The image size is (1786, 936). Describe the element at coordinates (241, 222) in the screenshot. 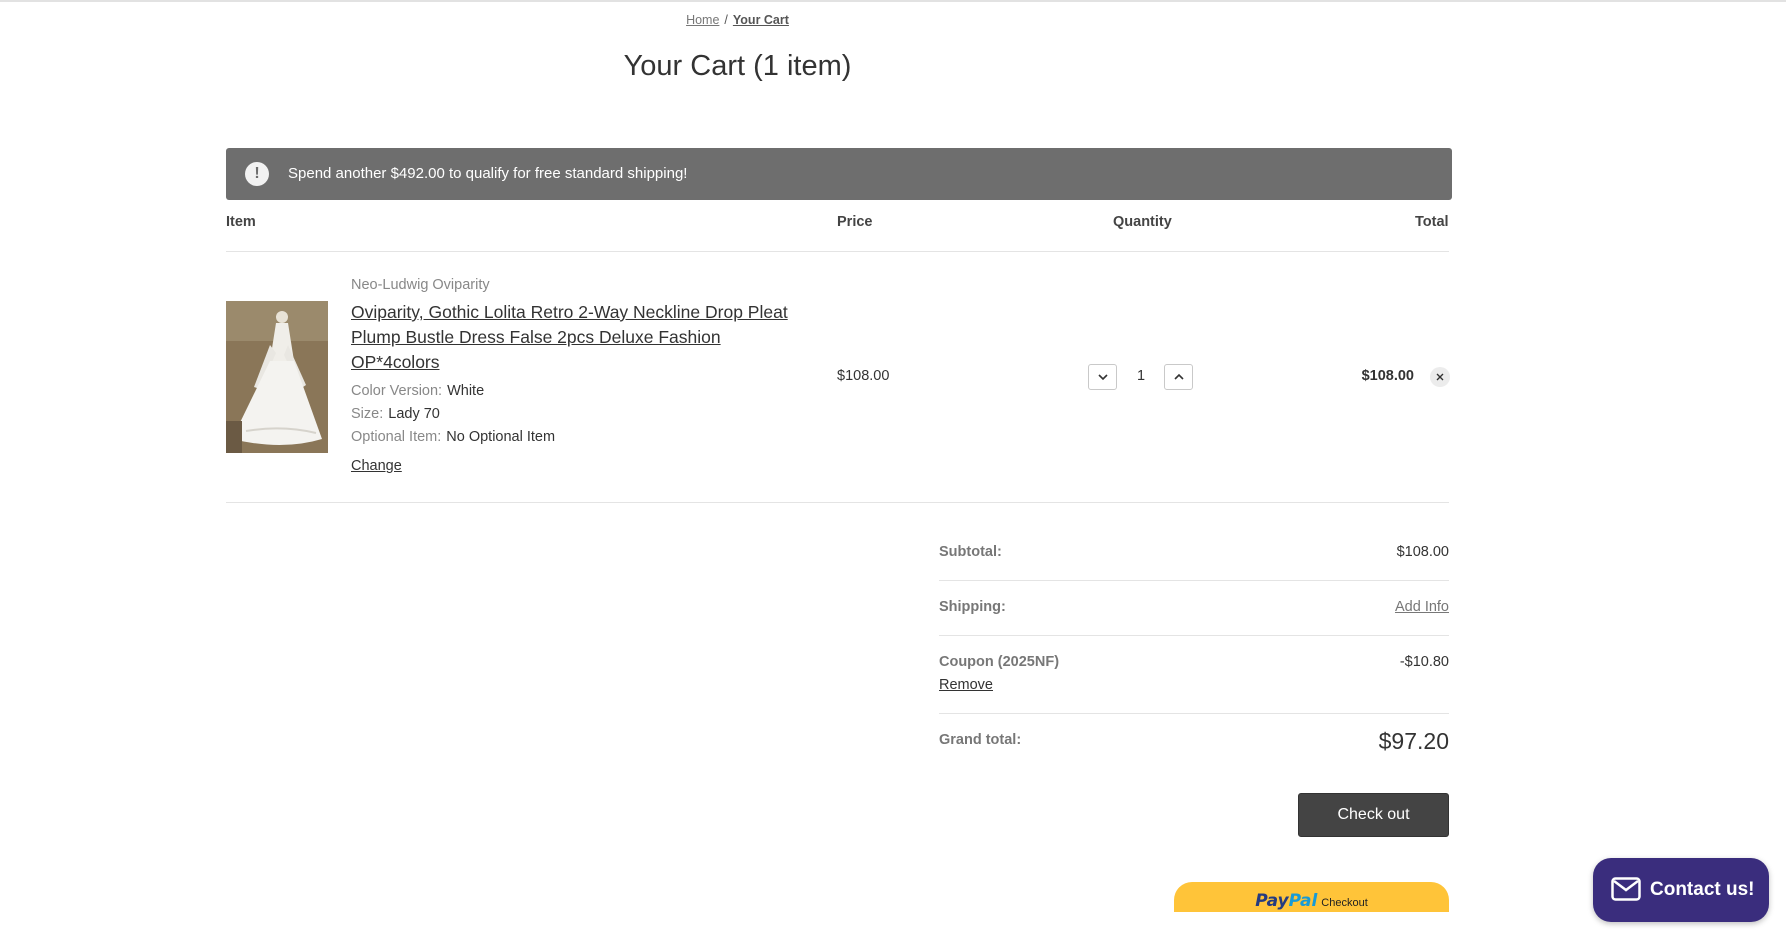

I see `column-header-item: Item` at that location.